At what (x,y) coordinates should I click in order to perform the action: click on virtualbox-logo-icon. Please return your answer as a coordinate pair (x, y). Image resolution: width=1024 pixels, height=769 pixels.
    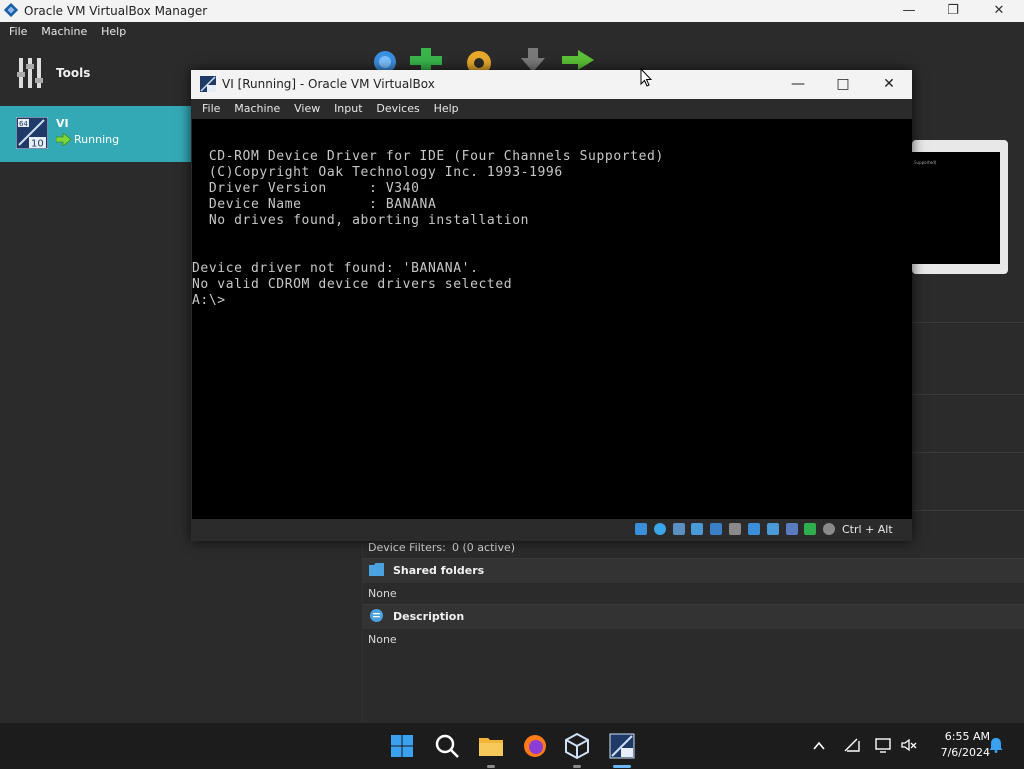
    Looking at the image, I should click on (11, 10).